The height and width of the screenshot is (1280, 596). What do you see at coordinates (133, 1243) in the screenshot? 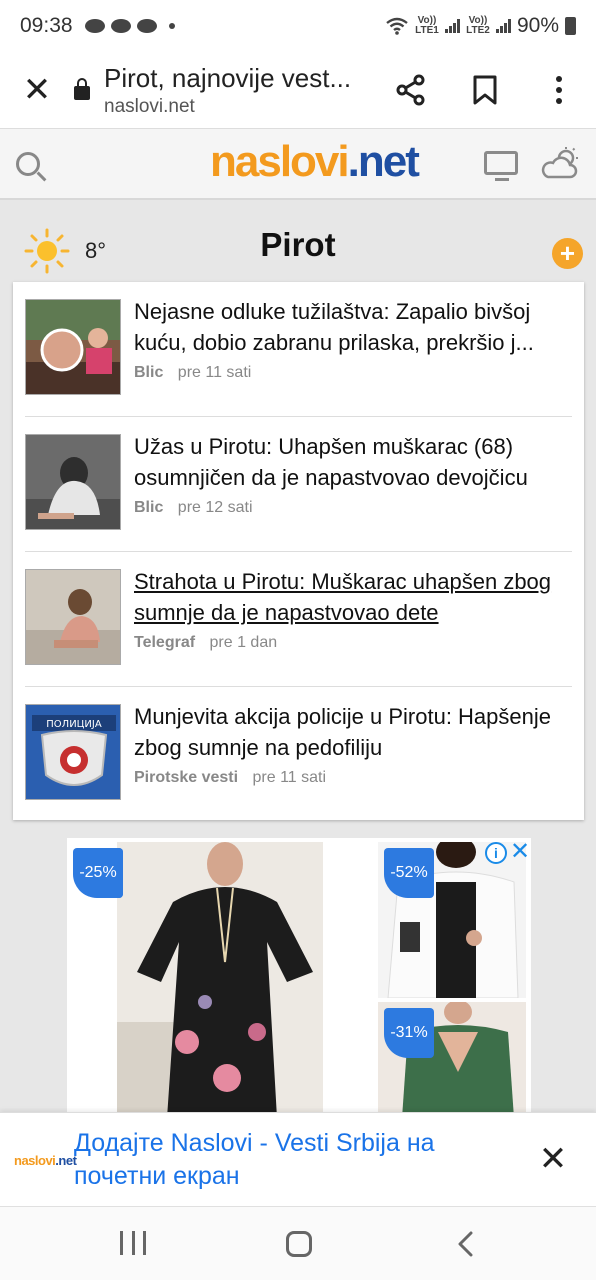
I see `recent-apps-icon` at bounding box center [133, 1243].